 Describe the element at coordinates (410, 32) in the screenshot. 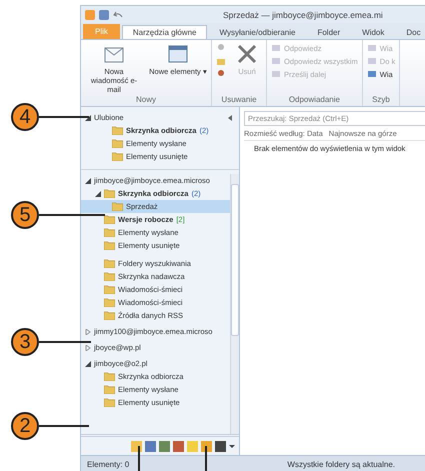

I see `ribbon-tab: Doc` at that location.